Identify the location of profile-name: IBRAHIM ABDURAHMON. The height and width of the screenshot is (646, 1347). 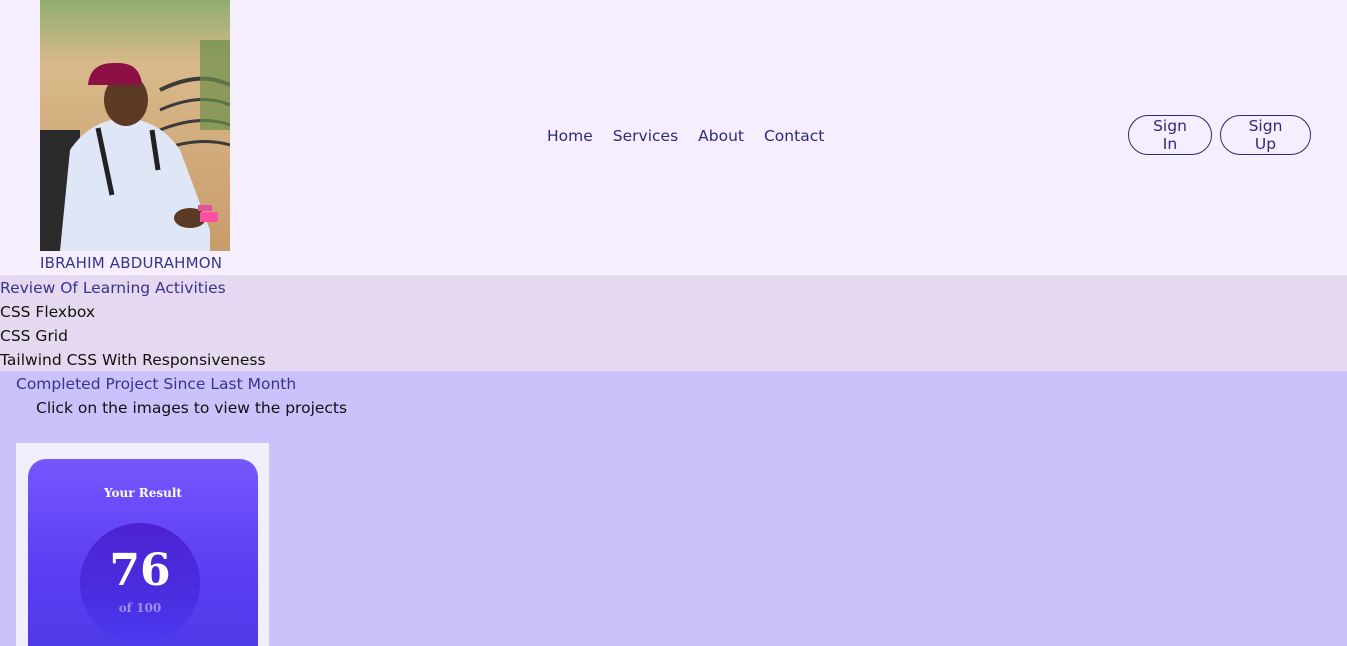
(131, 263).